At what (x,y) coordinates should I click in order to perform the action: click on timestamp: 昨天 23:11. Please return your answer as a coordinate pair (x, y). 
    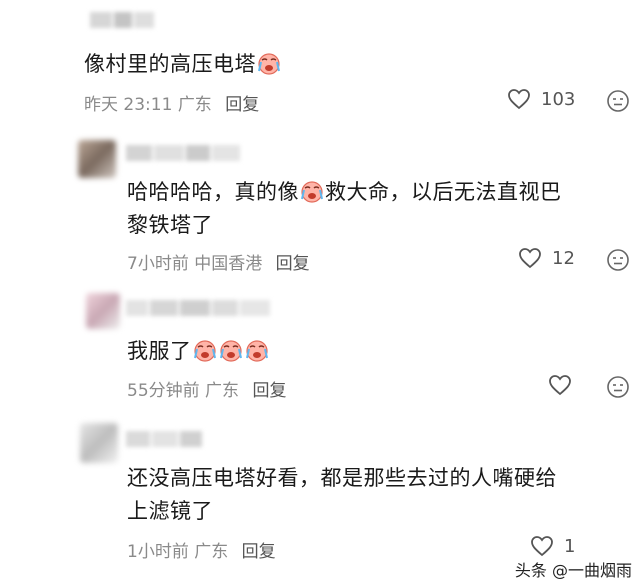
    Looking at the image, I should click on (128, 105).